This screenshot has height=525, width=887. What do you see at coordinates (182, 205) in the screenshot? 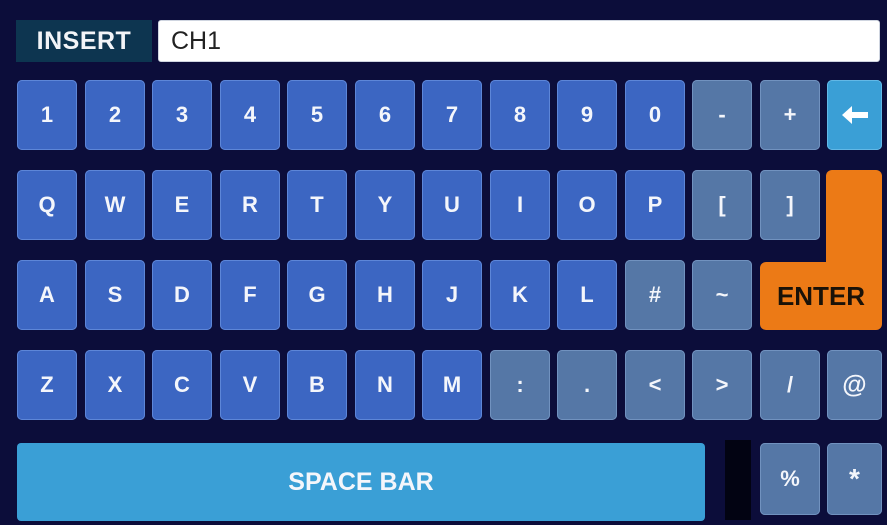
I see `key-e: E` at bounding box center [182, 205].